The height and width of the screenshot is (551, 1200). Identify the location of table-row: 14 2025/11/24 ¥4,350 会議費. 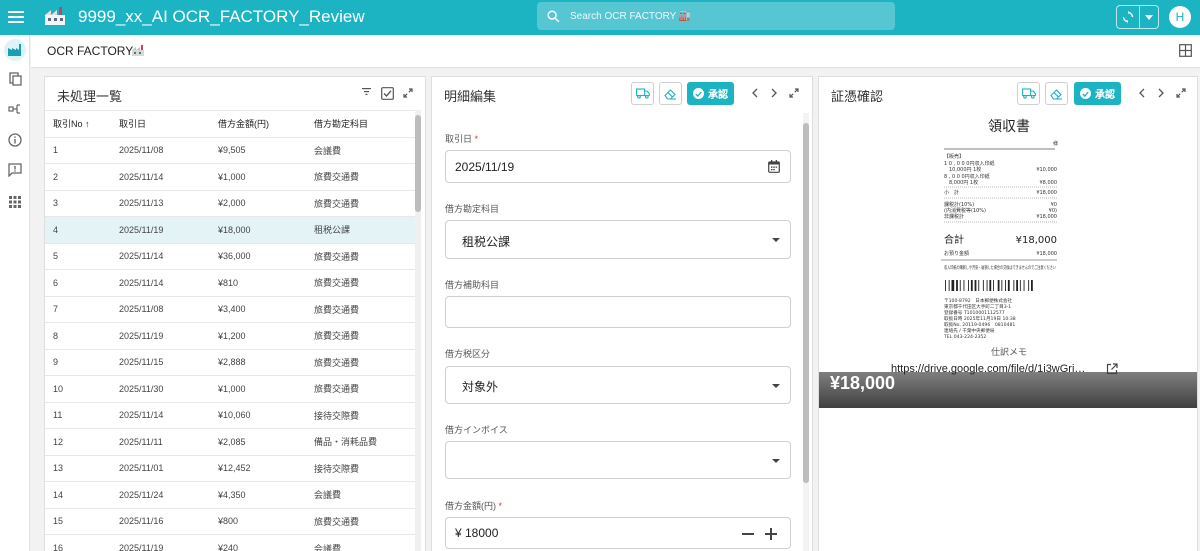
(230, 494).